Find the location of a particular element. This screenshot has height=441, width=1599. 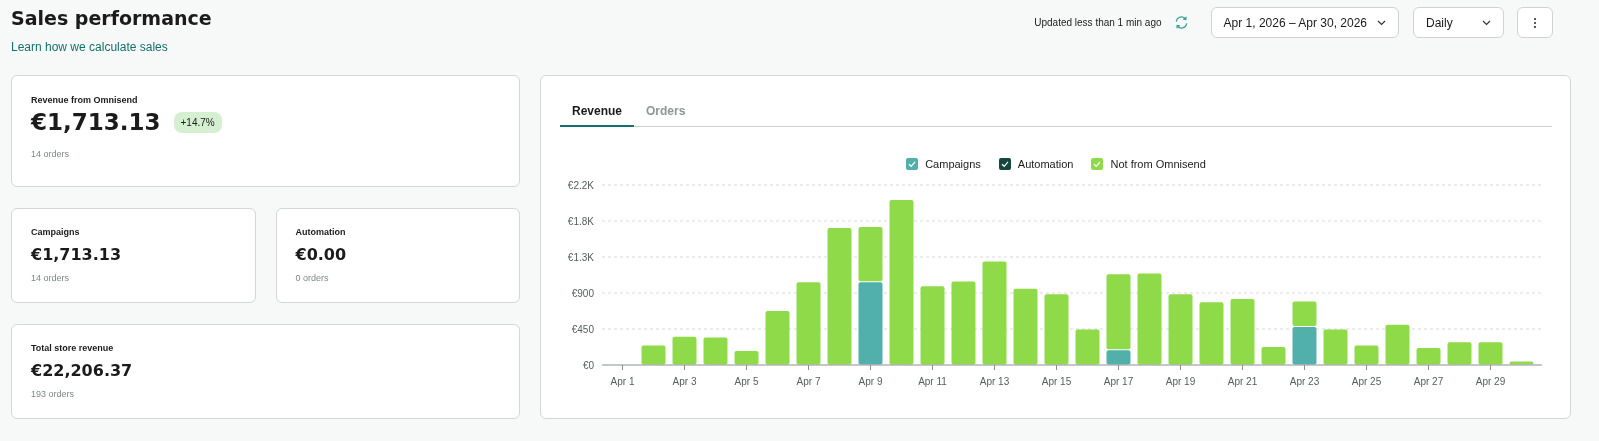

refresh-icon is located at coordinates (1181, 22).